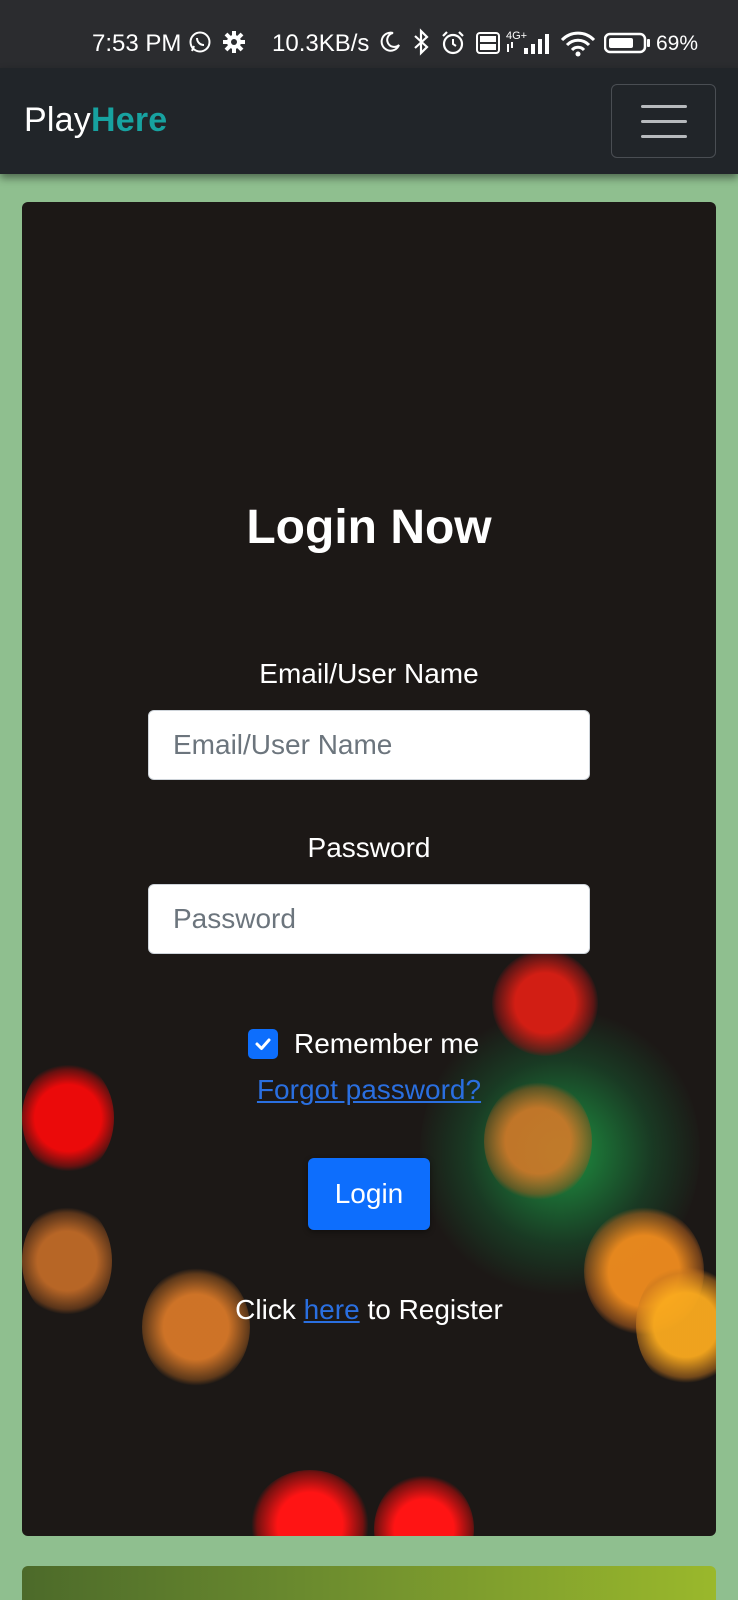 The width and height of the screenshot is (738, 1600). What do you see at coordinates (265, 1309) in the screenshot?
I see `register-prefix: Click` at bounding box center [265, 1309].